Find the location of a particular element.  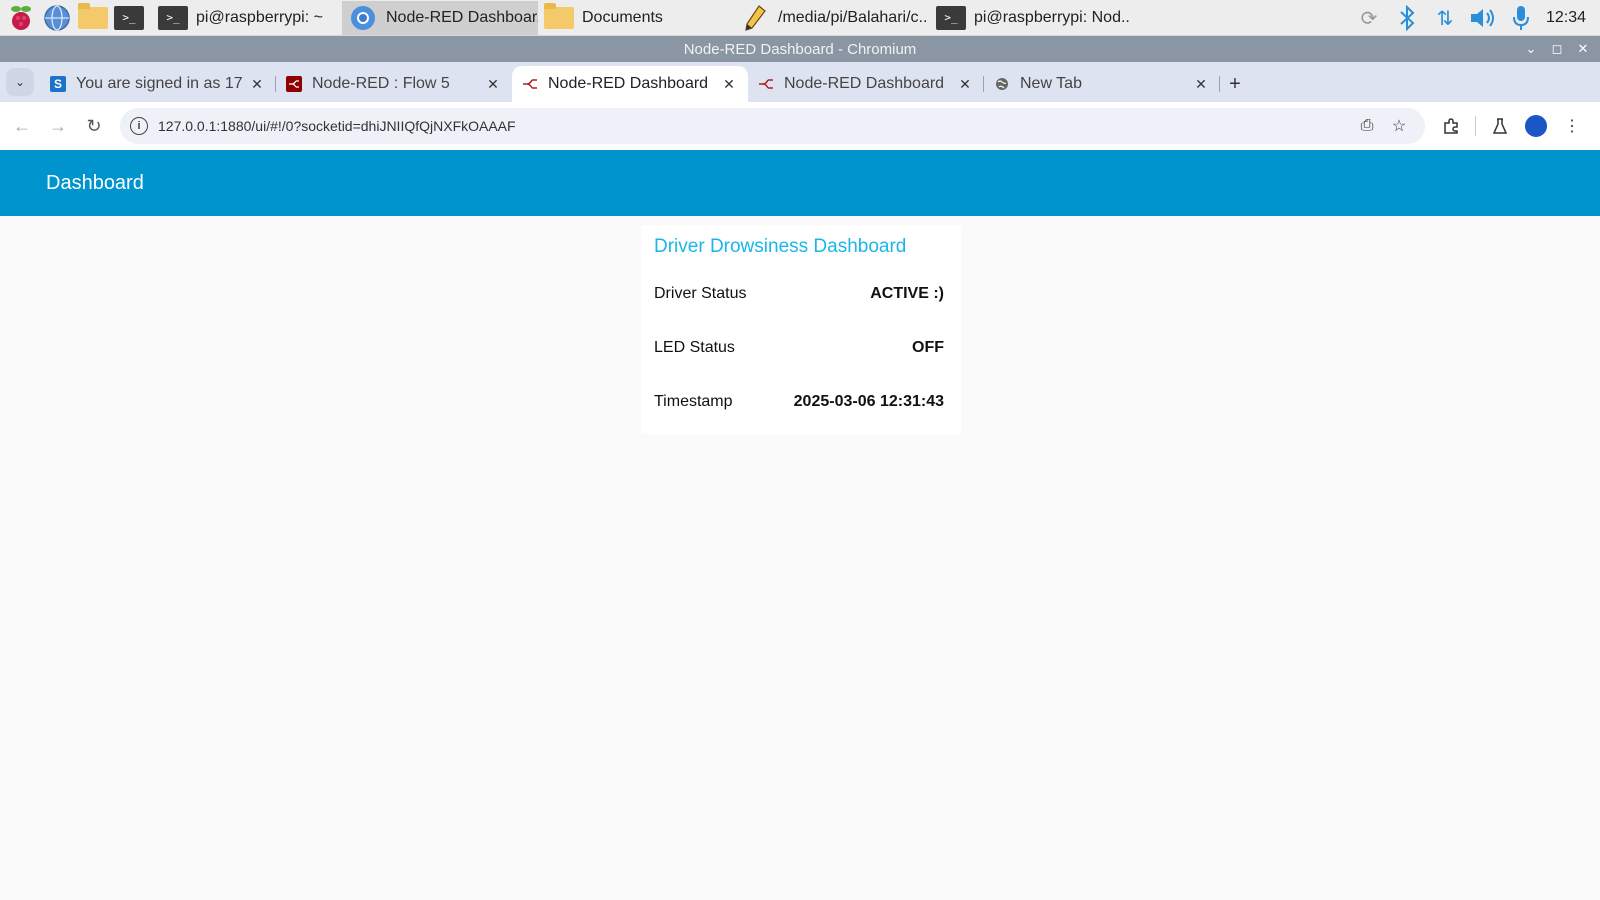

task-chromium: Node-RED Dashboar.. is located at coordinates (440, 17).